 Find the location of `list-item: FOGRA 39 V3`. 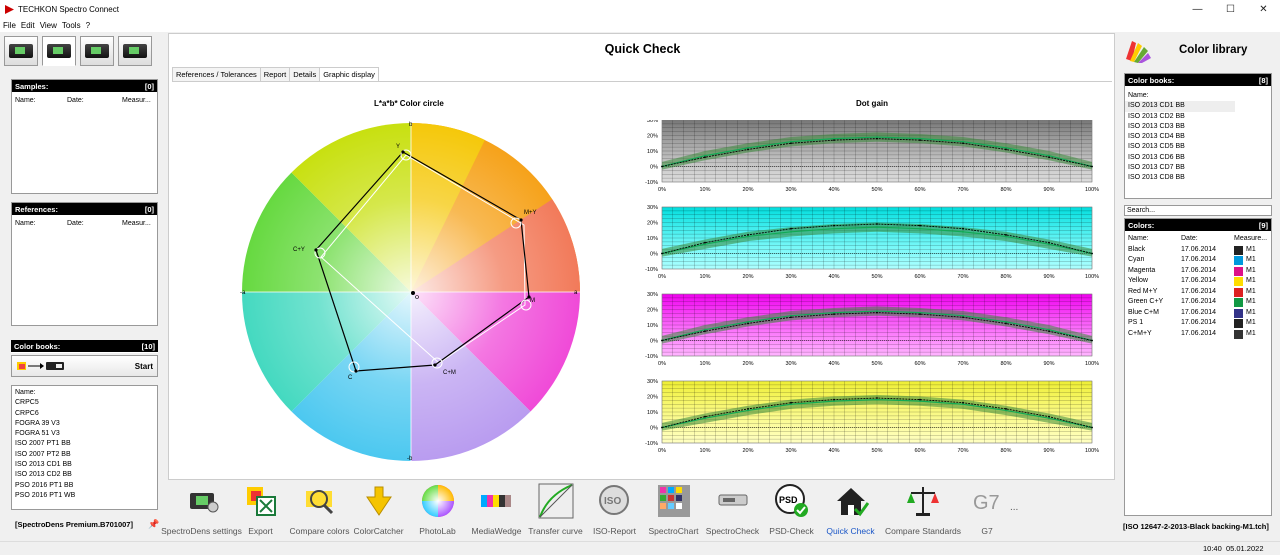

list-item: FOGRA 39 V3 is located at coordinates (84, 424).